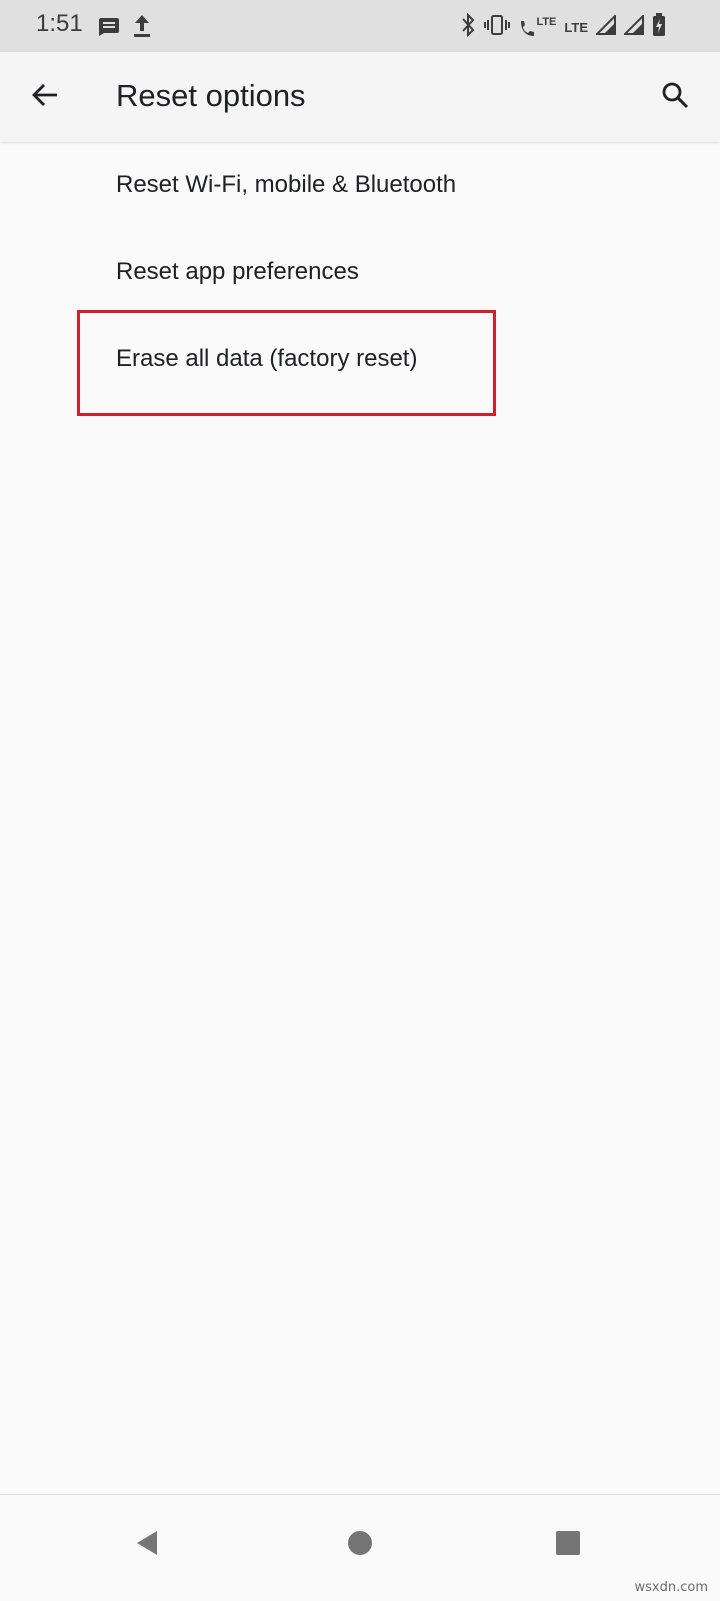 The height and width of the screenshot is (1601, 720). I want to click on battery-icon, so click(659, 27).